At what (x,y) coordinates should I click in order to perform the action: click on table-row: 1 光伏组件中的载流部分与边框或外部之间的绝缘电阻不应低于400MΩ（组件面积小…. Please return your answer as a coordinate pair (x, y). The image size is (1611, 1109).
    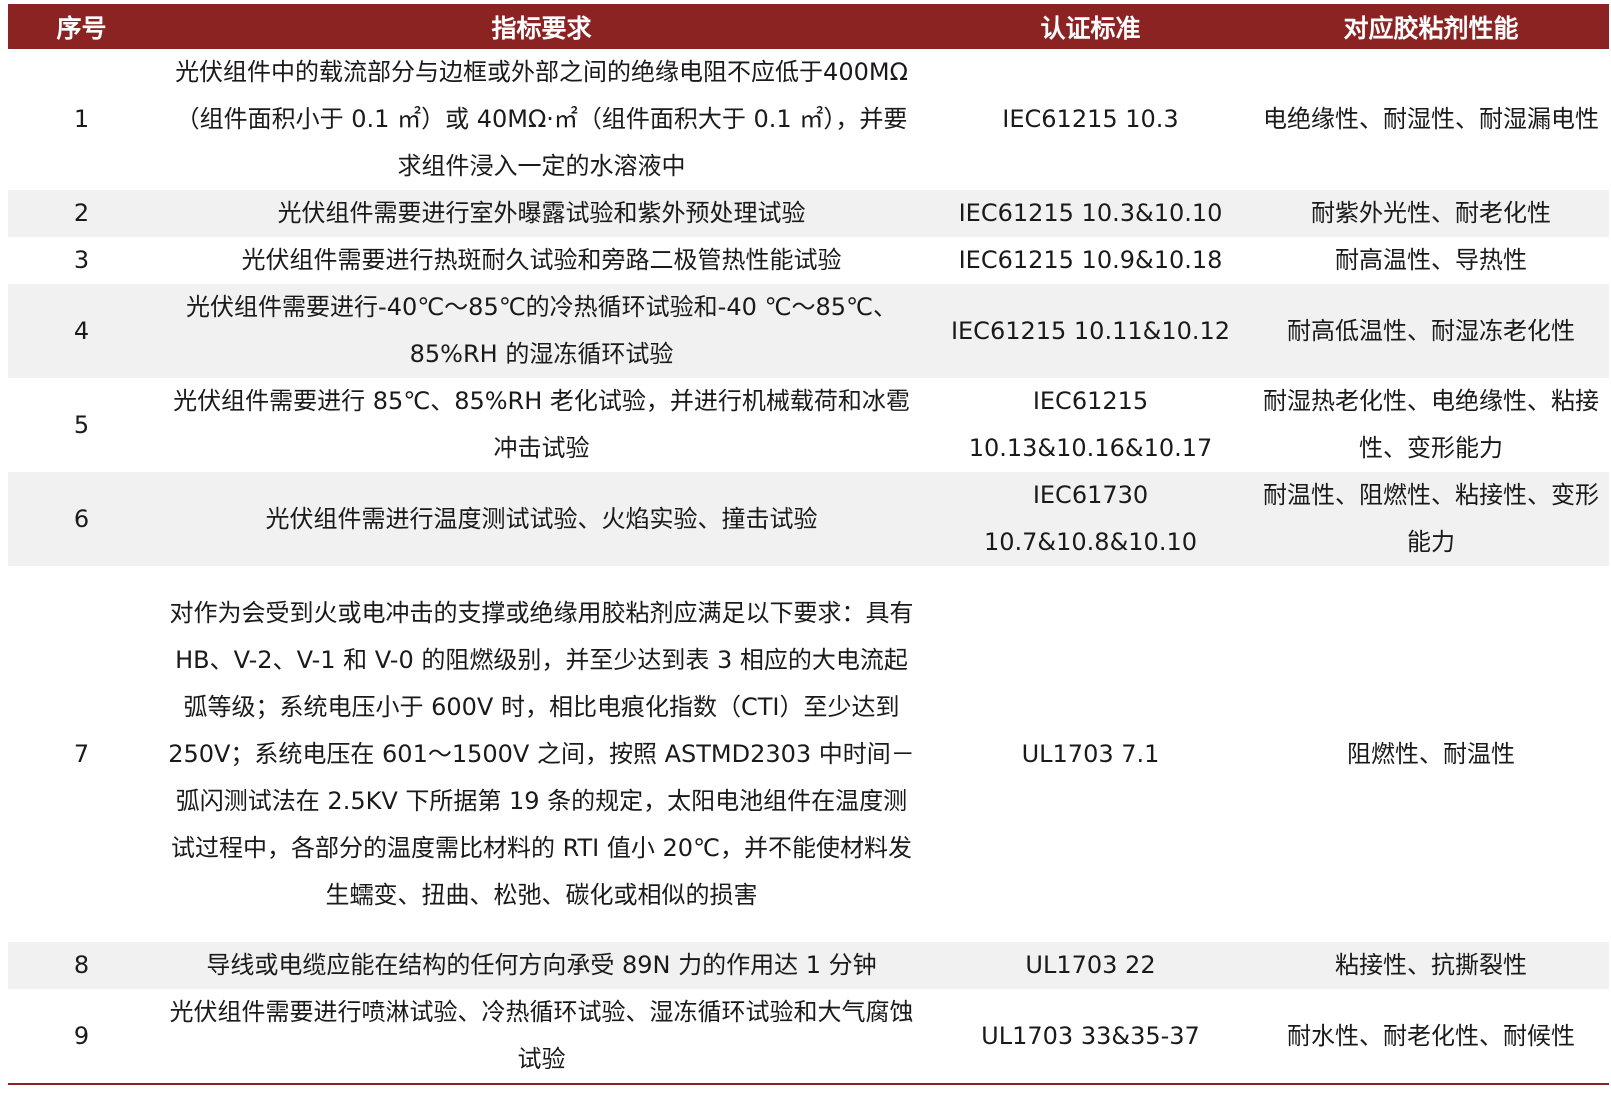
    Looking at the image, I should click on (808, 119).